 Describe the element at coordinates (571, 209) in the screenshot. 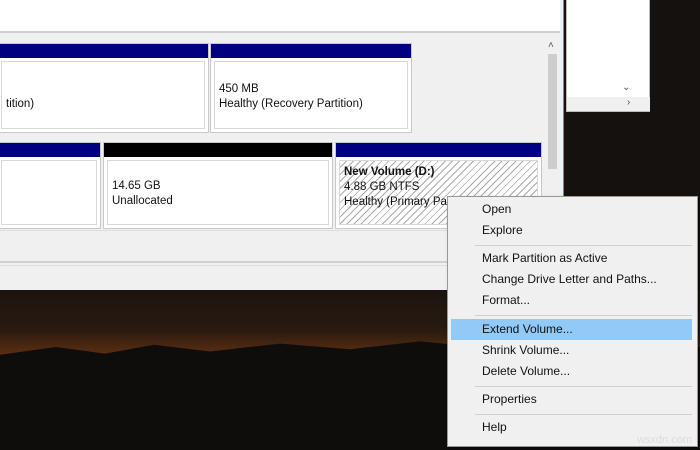

I see `menu-item-open: Open` at that location.